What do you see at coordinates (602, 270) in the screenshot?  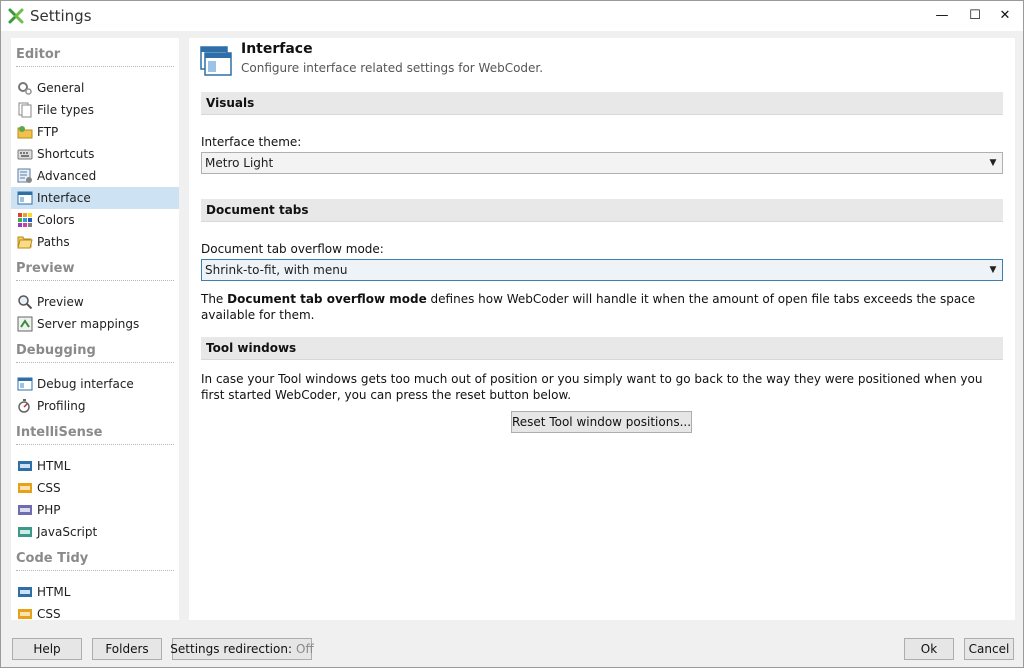 I see `tab-overflow-select: Shrink-to-fit, with menu ▼` at bounding box center [602, 270].